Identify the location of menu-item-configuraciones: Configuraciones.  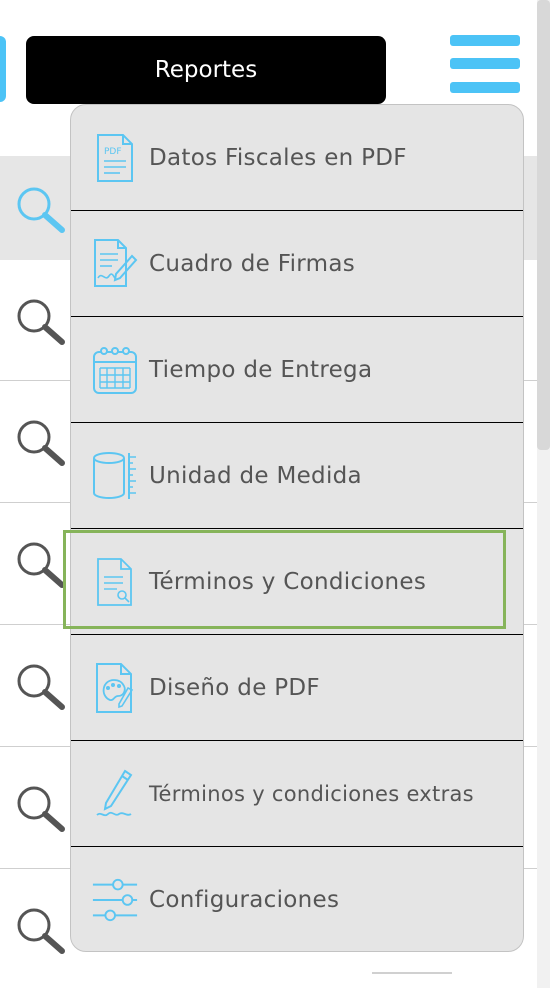
(297, 899).